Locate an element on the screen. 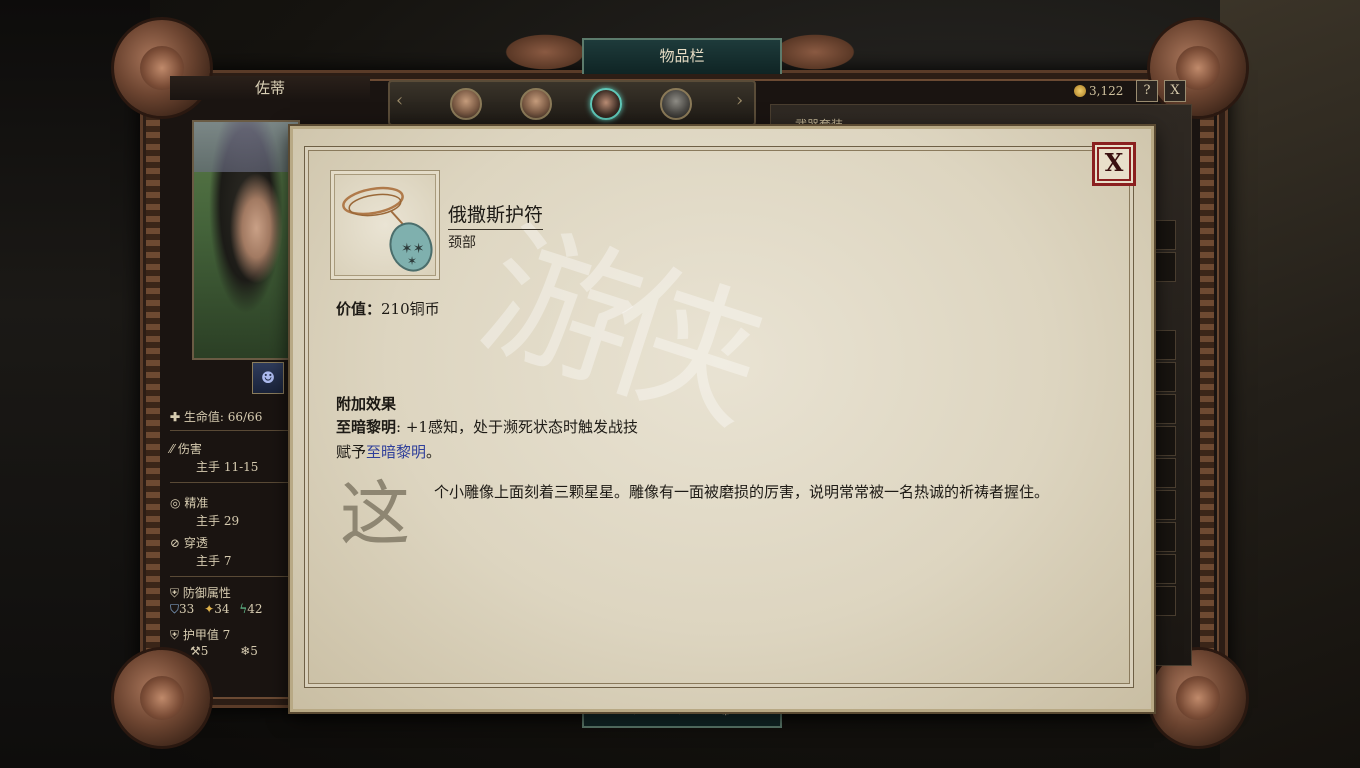  accuracy-stat: ◎ 精准 is located at coordinates (189, 503).